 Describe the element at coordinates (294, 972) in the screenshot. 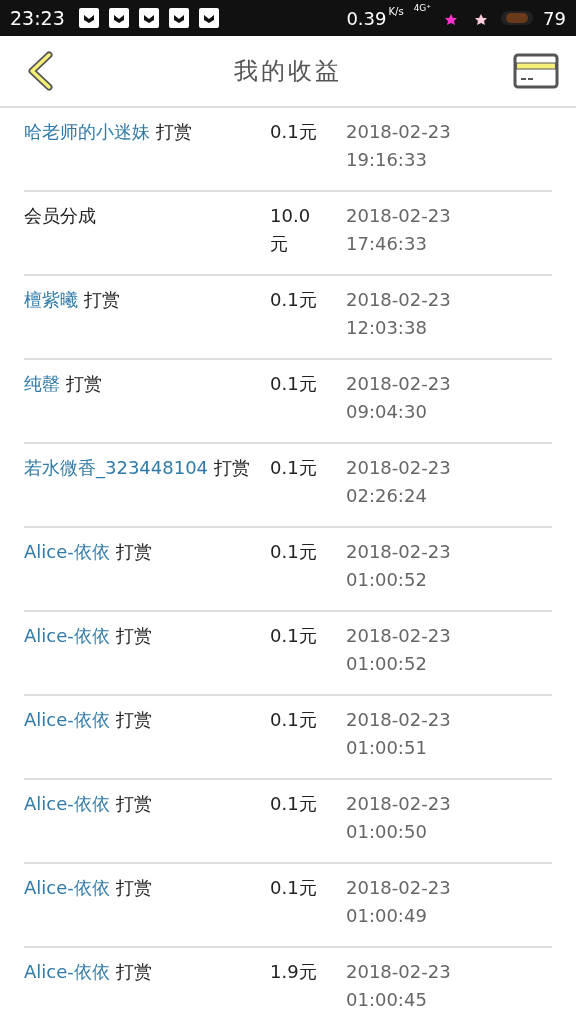

I see `amount-text: 1.9元` at that location.